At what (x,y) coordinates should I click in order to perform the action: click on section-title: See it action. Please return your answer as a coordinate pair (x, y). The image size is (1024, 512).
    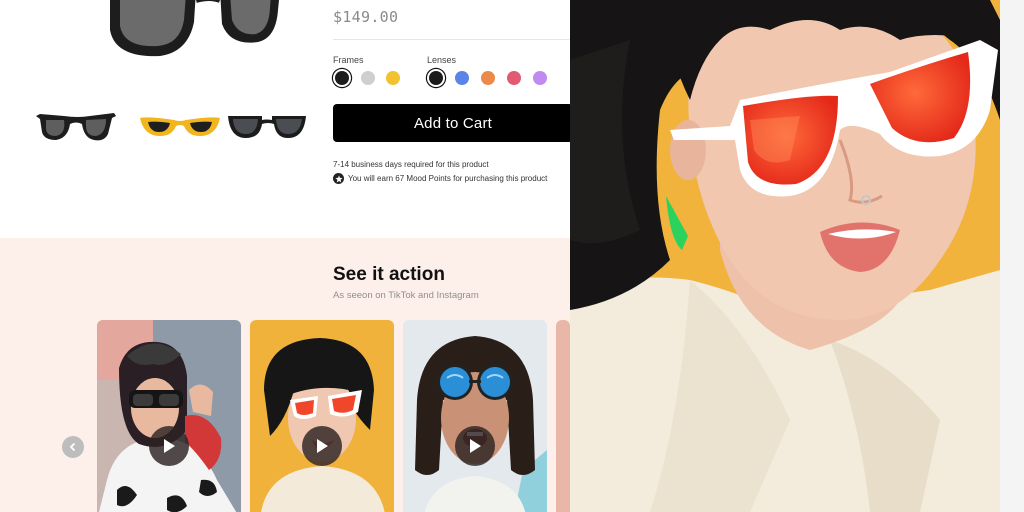
    Looking at the image, I should click on (389, 274).